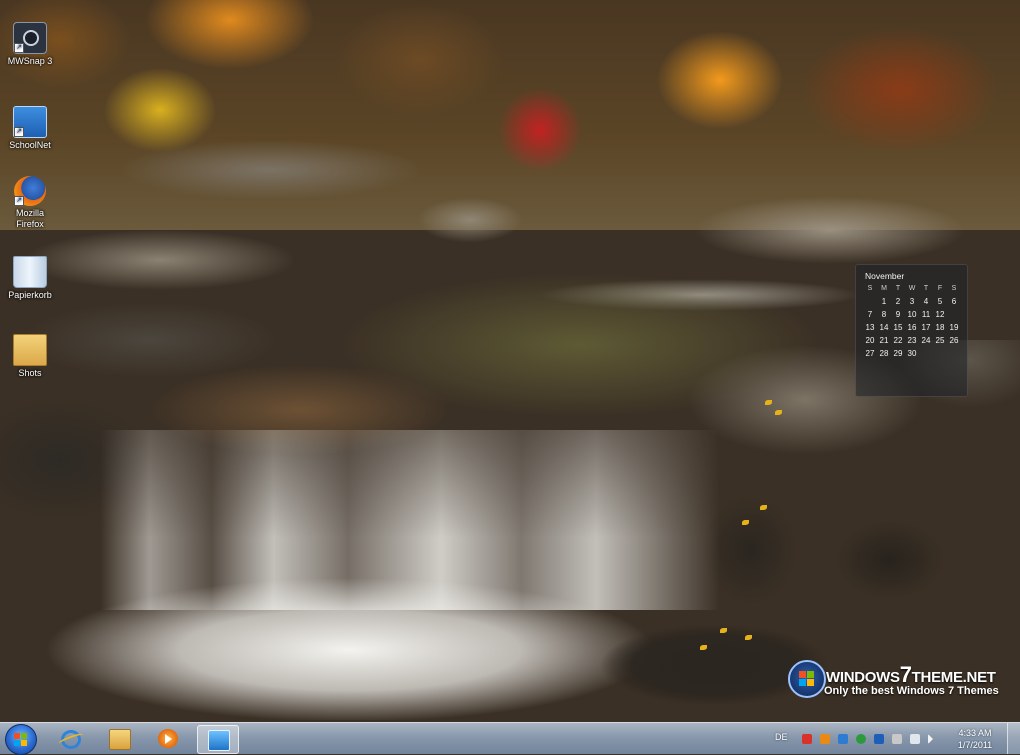 The width and height of the screenshot is (1020, 755). I want to click on antivirus-icon, so click(807, 739).